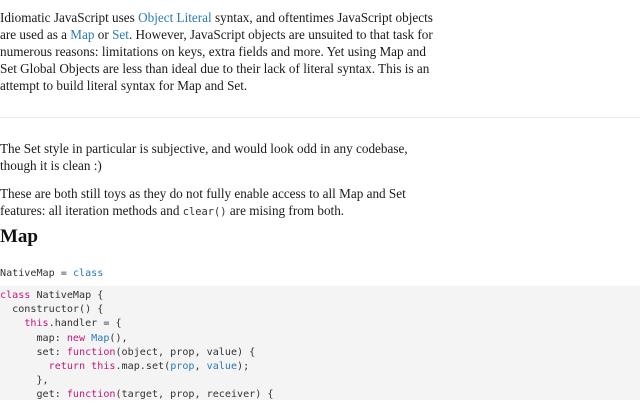 This screenshot has height=403, width=640. I want to click on code-text: set:, so click(33, 352).